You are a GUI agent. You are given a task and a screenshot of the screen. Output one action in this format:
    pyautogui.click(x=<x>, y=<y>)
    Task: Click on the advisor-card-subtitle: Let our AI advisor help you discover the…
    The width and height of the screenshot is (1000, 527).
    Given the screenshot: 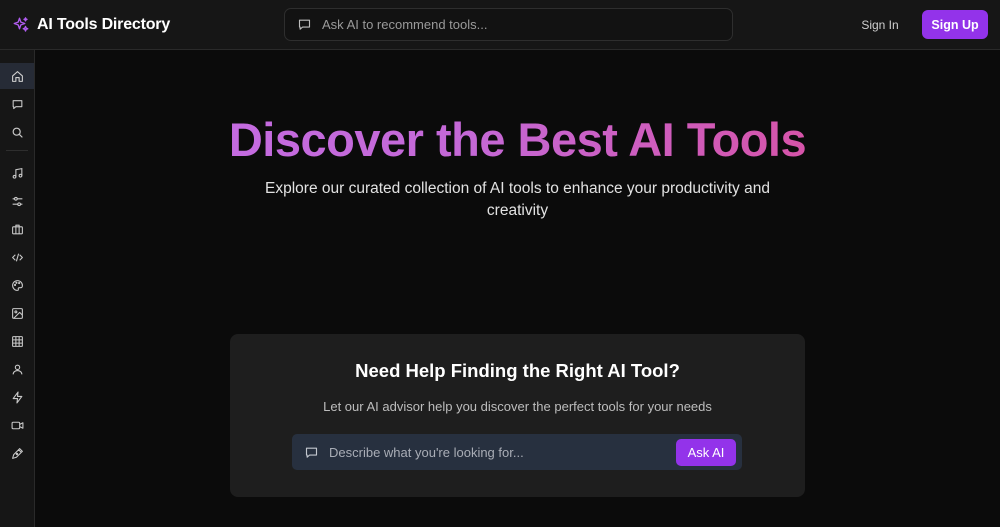 What is the action you would take?
    pyautogui.click(x=517, y=406)
    